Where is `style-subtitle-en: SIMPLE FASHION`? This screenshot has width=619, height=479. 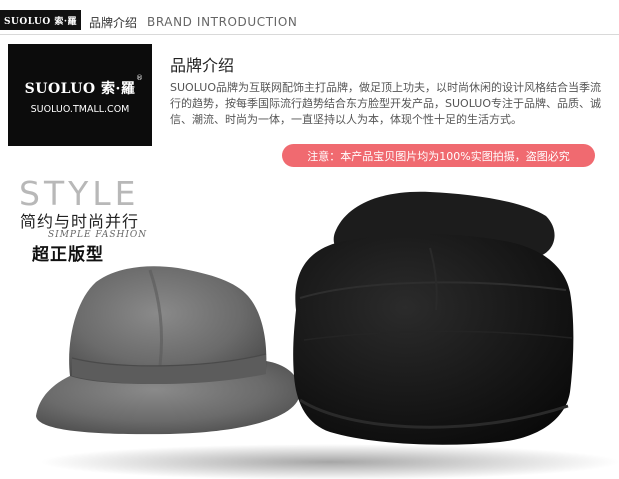 style-subtitle-en: SIMPLE FASHION is located at coordinates (98, 235).